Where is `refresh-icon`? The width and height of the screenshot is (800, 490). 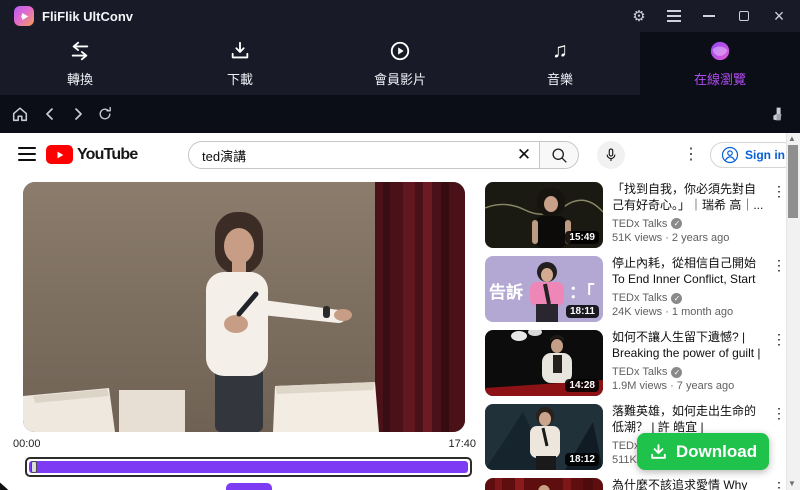
refresh-icon is located at coordinates (105, 114).